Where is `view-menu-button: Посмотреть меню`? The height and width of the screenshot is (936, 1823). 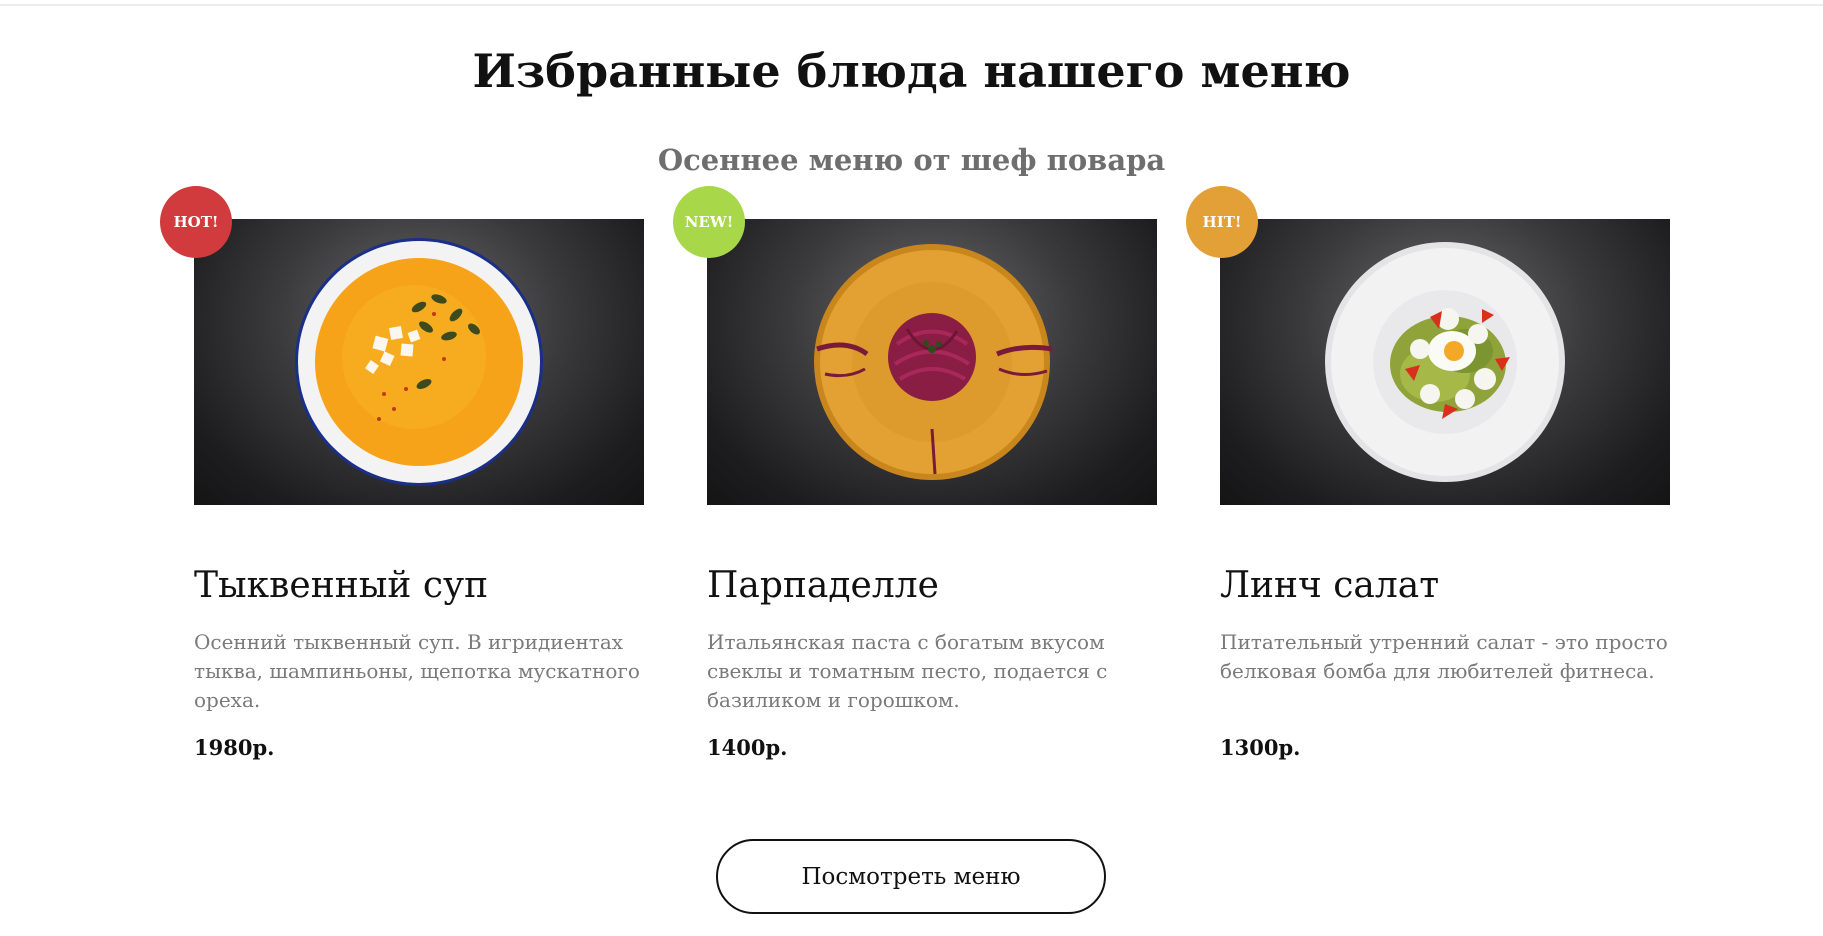
view-menu-button: Посмотреть меню is located at coordinates (911, 876).